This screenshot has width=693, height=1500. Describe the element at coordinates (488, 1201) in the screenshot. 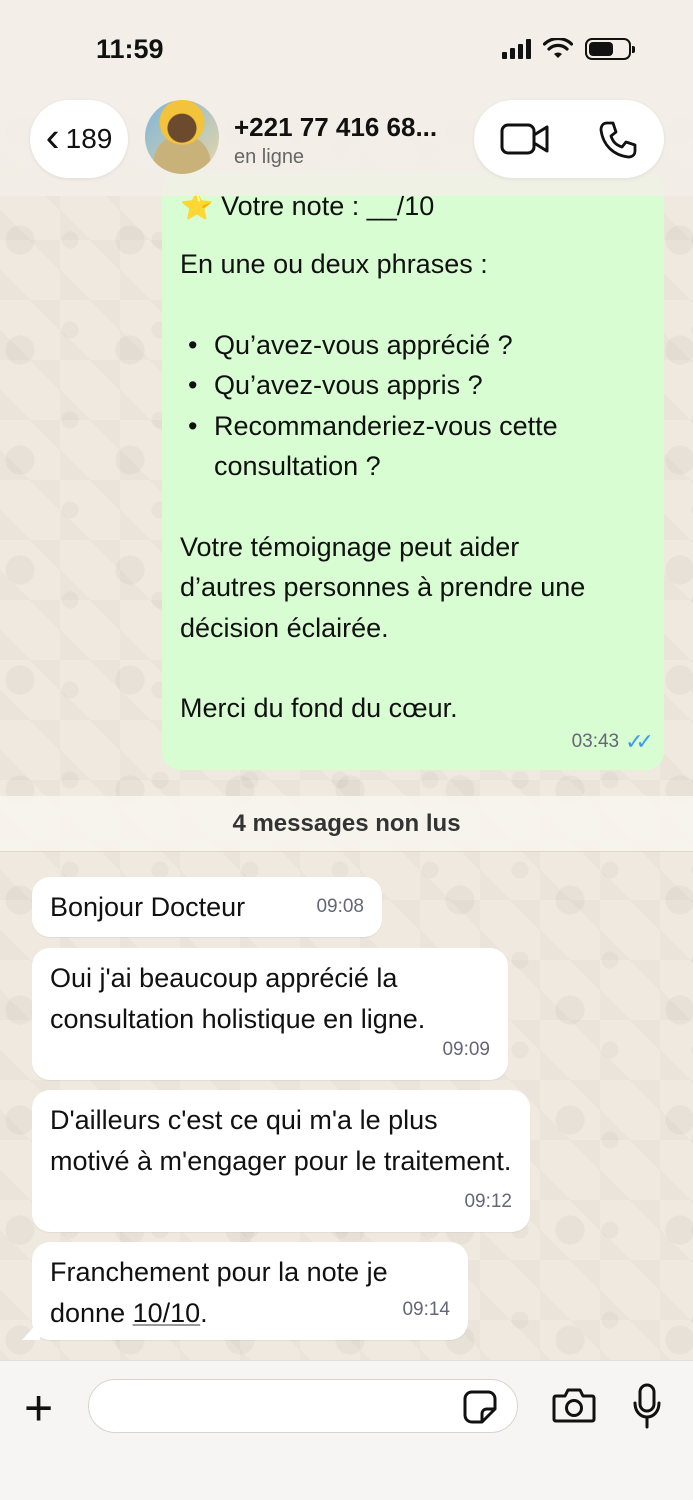

I see `message-time: 09:12` at that location.